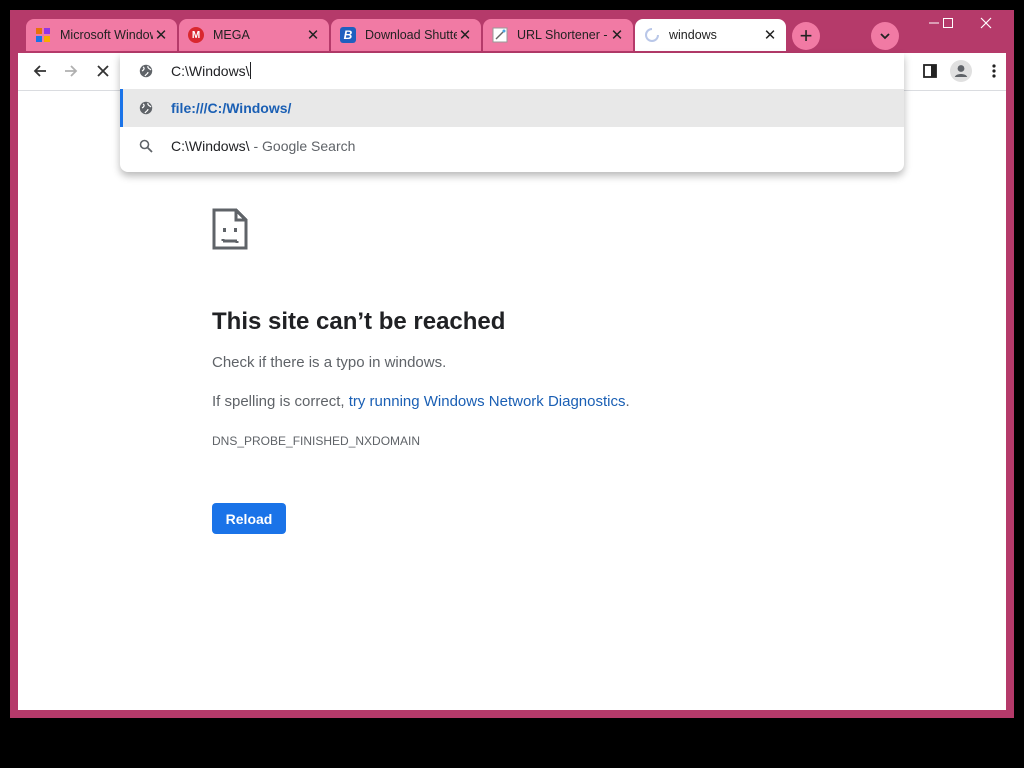 This screenshot has width=1024, height=768. I want to click on back-icon, so click(39, 71).